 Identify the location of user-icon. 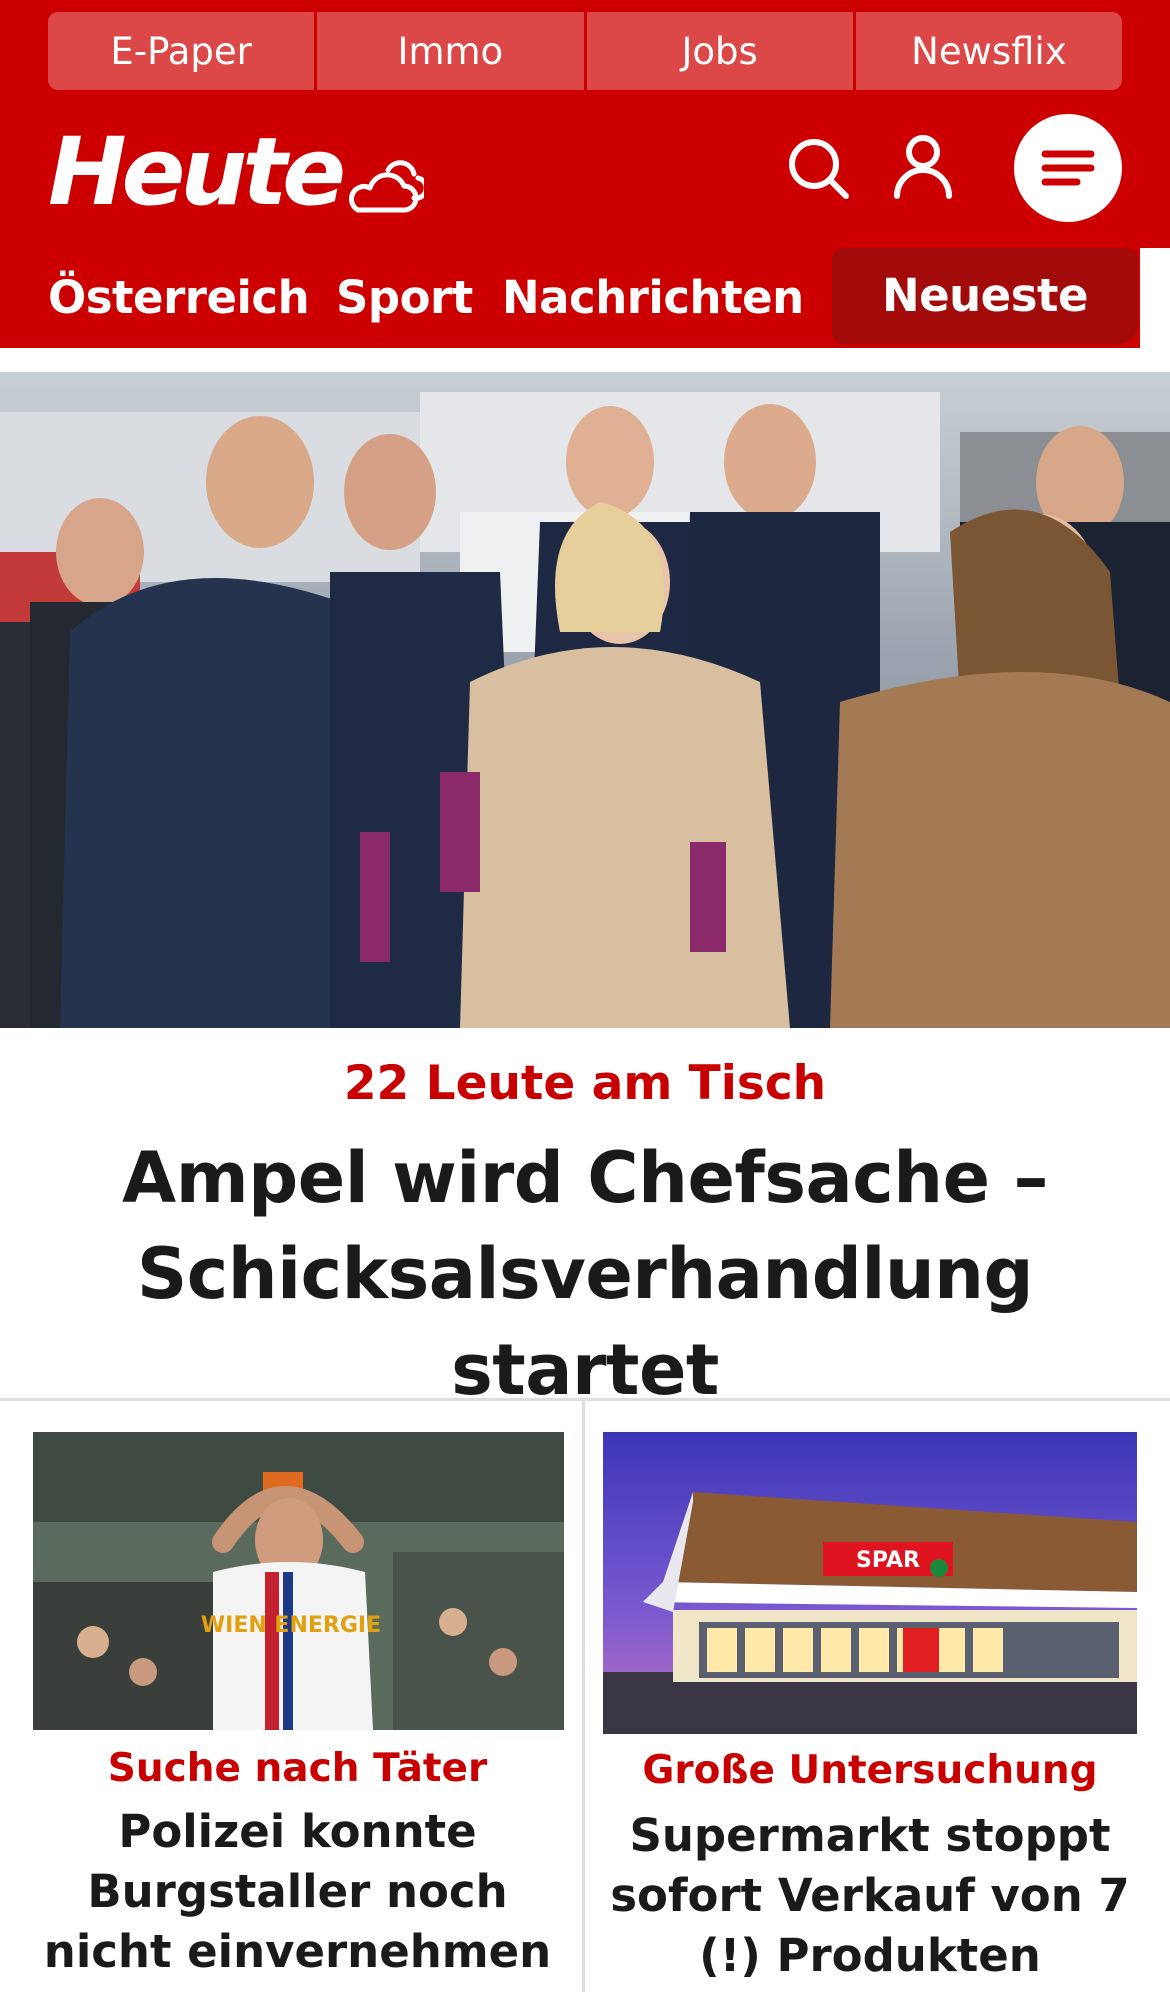
(923, 167).